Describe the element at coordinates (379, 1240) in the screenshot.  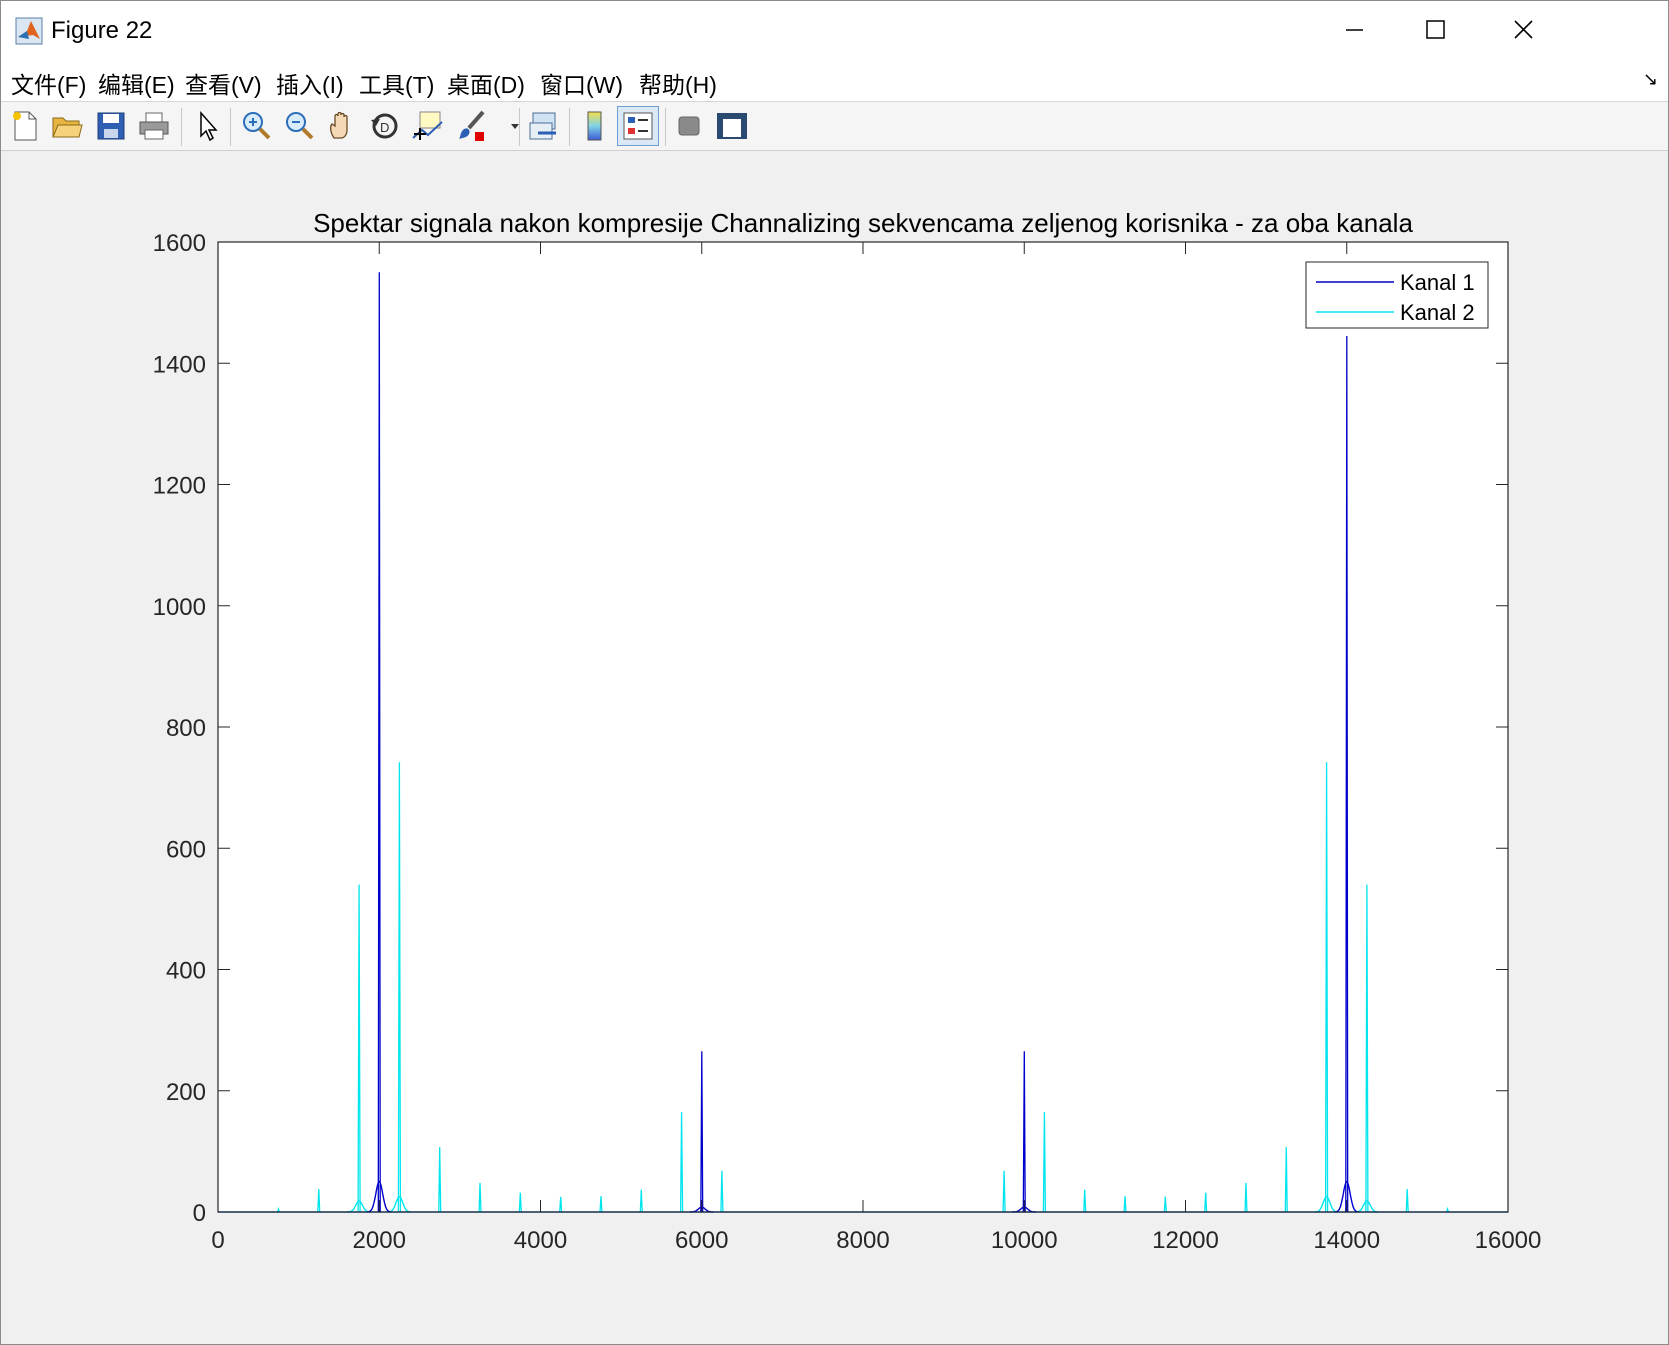
I see `x-tick-label: 2000` at that location.